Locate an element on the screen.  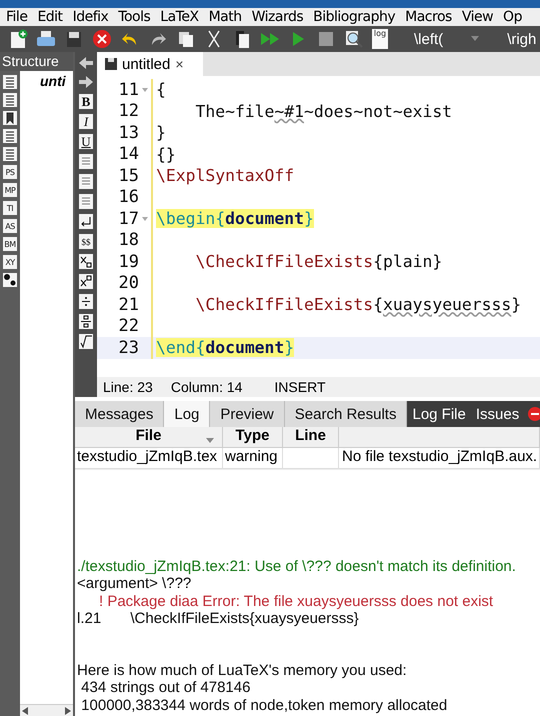
structure-tool: AS is located at coordinates (10, 226).